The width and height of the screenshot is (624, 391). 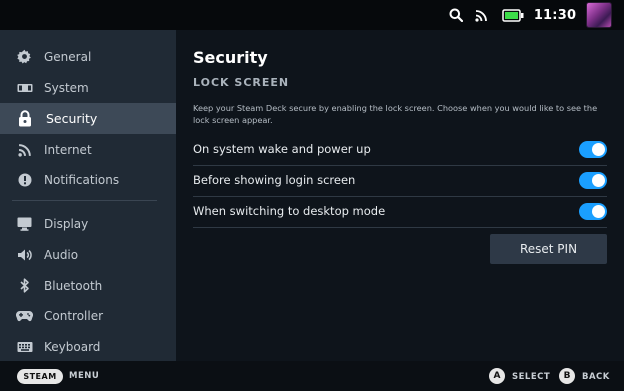 What do you see at coordinates (24, 56) in the screenshot?
I see `gear-icon` at bounding box center [24, 56].